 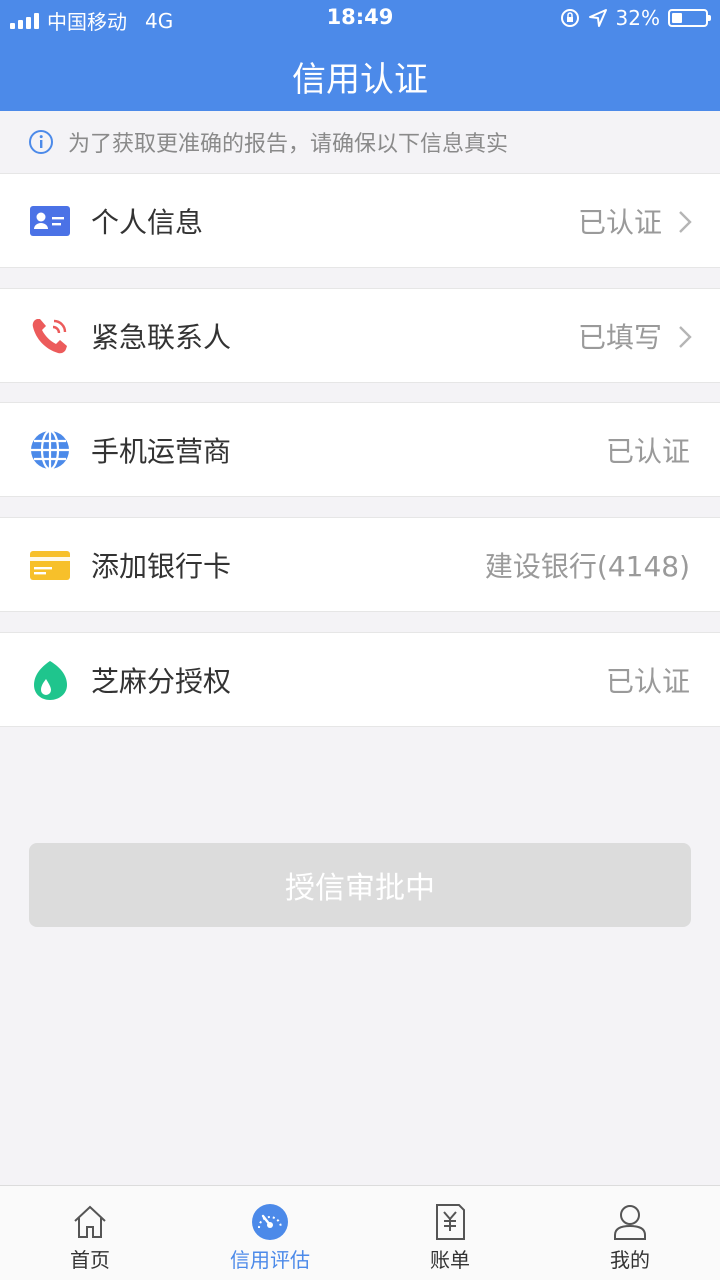 What do you see at coordinates (270, 1222) in the screenshot?
I see `gauge-icon` at bounding box center [270, 1222].